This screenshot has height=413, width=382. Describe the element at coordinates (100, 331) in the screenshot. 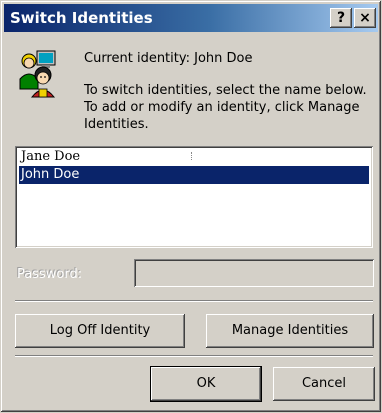

I see `log-off-identity-button: Log Off Identity` at that location.